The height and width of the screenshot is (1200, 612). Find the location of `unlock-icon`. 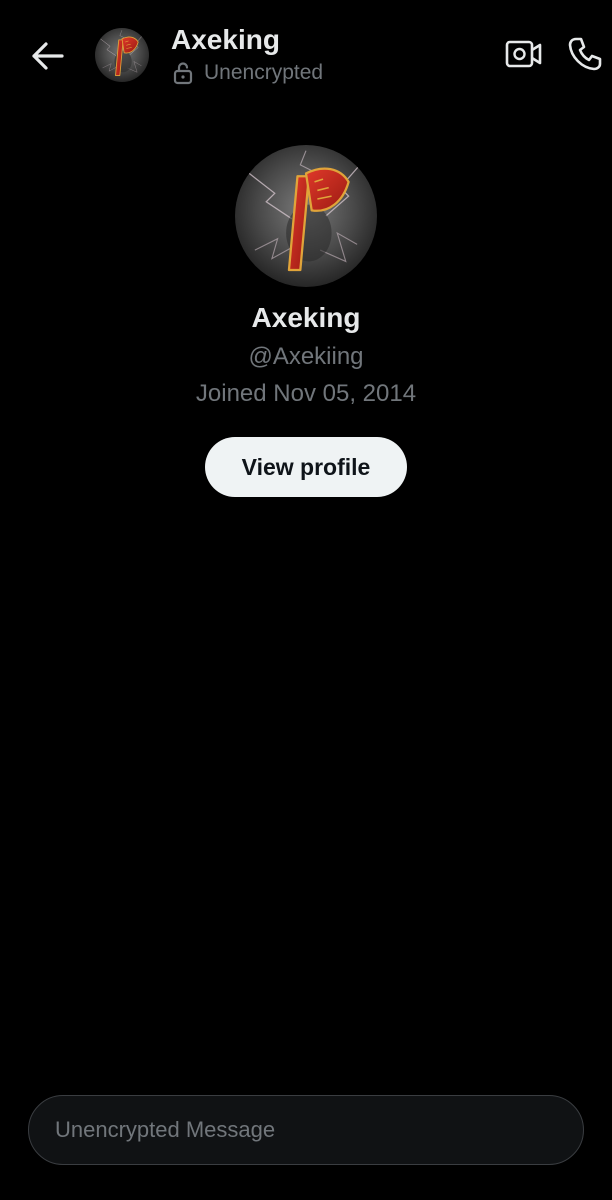

unlock-icon is located at coordinates (184, 73).